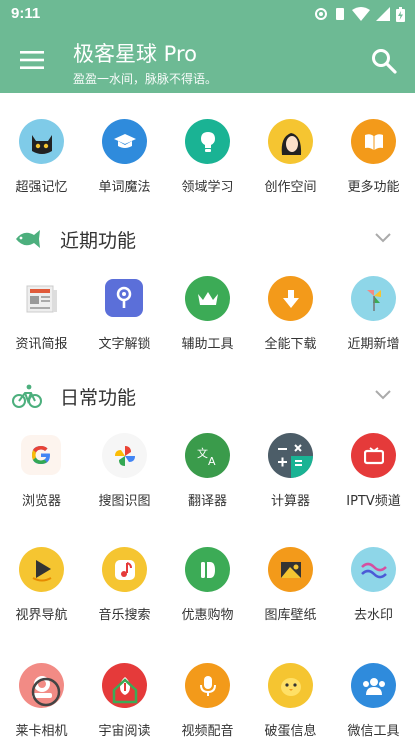 The height and width of the screenshot is (738, 415). I want to click on top-feature-row: 超强记忆 单词魔法 领域学习 创作空间 更多功能, so click(207, 164).